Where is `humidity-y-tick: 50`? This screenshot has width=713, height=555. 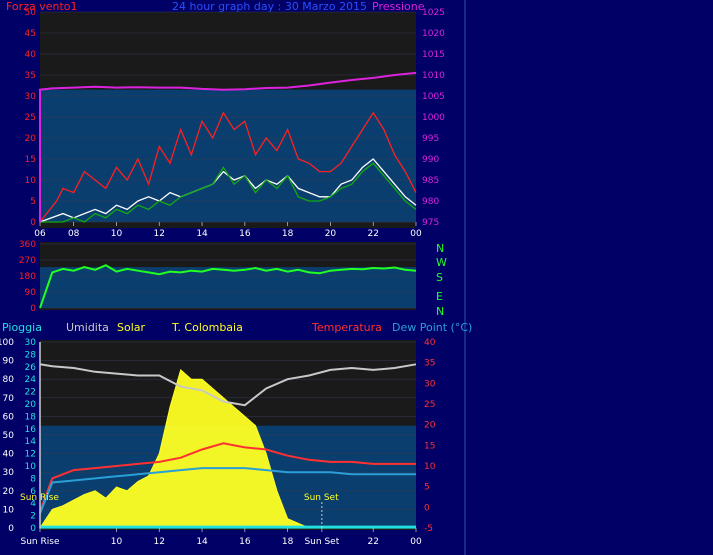
humidity-y-tick: 50 is located at coordinates (9, 436).